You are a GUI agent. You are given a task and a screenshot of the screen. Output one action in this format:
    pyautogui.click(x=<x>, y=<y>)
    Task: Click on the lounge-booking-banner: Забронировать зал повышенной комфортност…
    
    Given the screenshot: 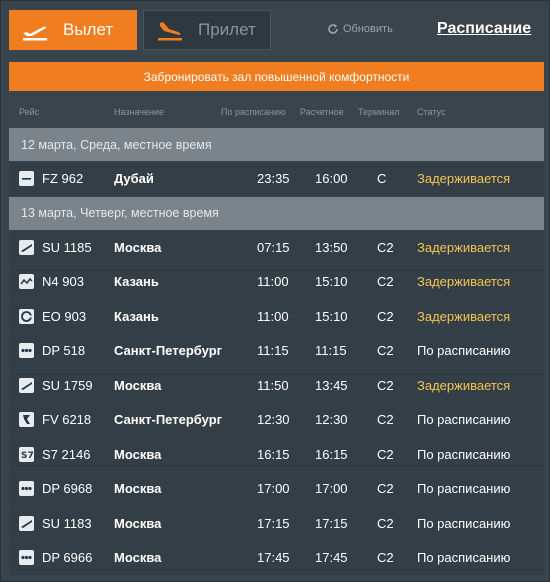 What is the action you would take?
    pyautogui.click(x=276, y=76)
    